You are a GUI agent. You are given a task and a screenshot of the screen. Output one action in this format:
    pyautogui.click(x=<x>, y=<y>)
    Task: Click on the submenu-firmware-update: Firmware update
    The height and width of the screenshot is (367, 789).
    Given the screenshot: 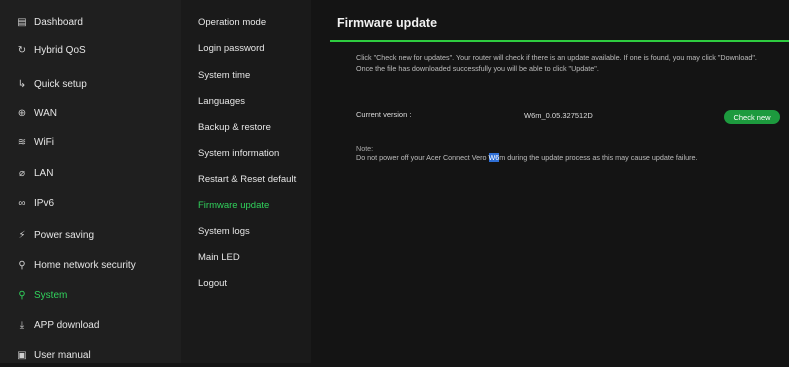 What is the action you would take?
    pyautogui.click(x=233, y=207)
    